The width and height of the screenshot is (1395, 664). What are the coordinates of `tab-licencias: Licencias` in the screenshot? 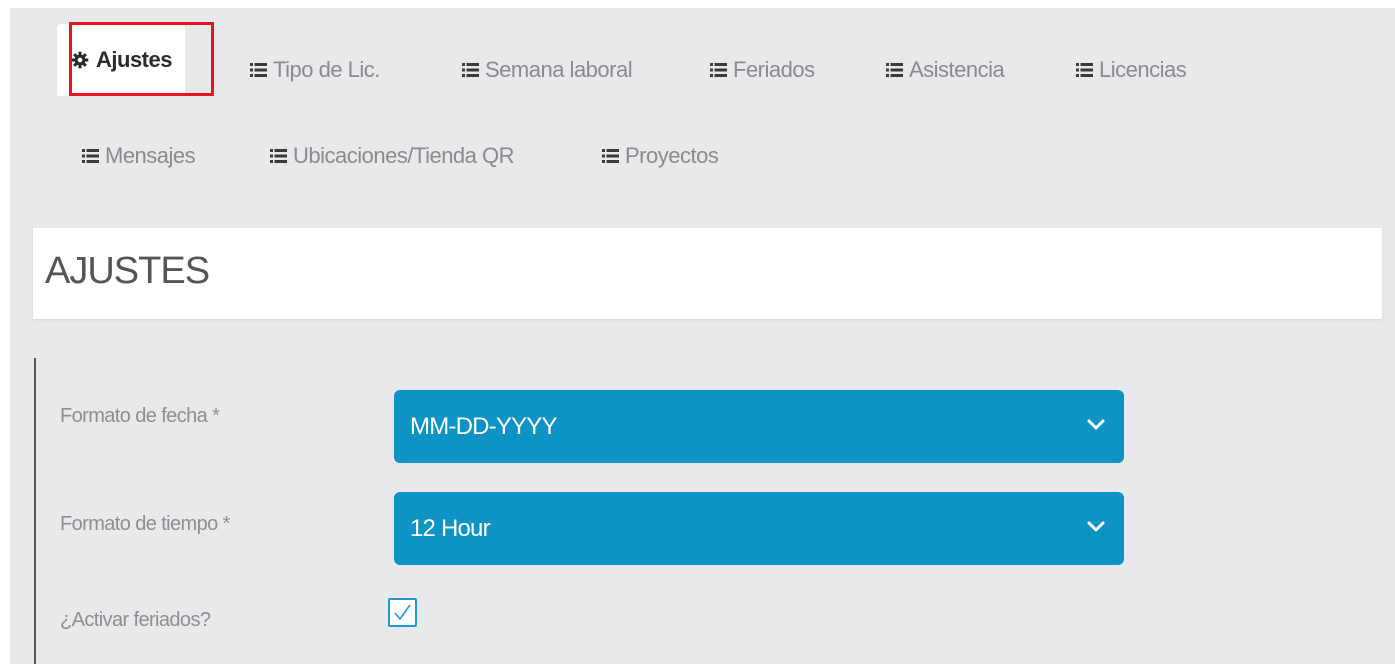 It's located at (1131, 70).